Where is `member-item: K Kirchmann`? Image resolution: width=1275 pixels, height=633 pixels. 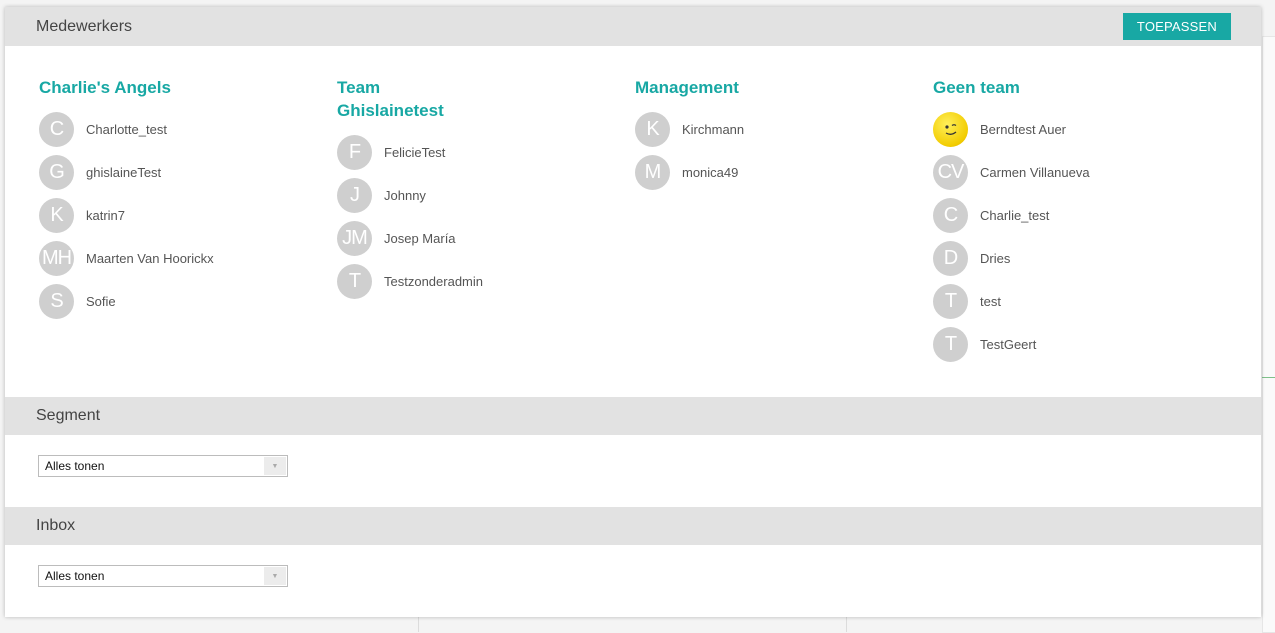
member-item: K Kirchmann is located at coordinates (750, 129).